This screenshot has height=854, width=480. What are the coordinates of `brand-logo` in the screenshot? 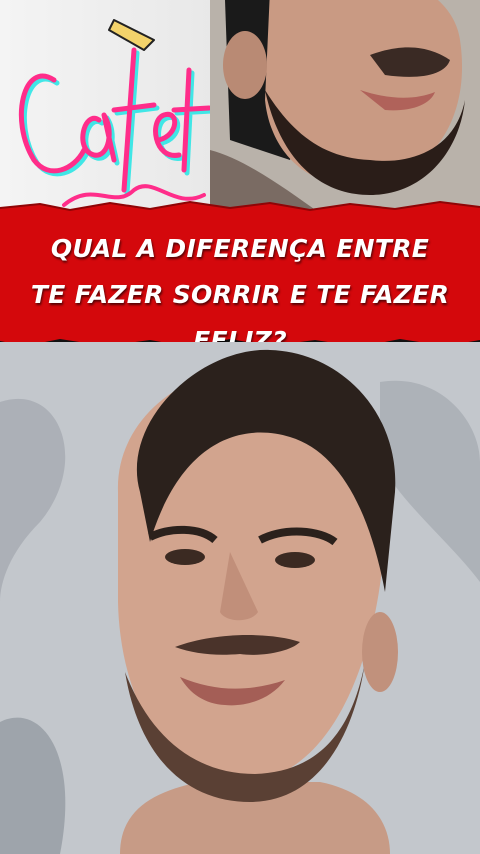 It's located at (116, 113).